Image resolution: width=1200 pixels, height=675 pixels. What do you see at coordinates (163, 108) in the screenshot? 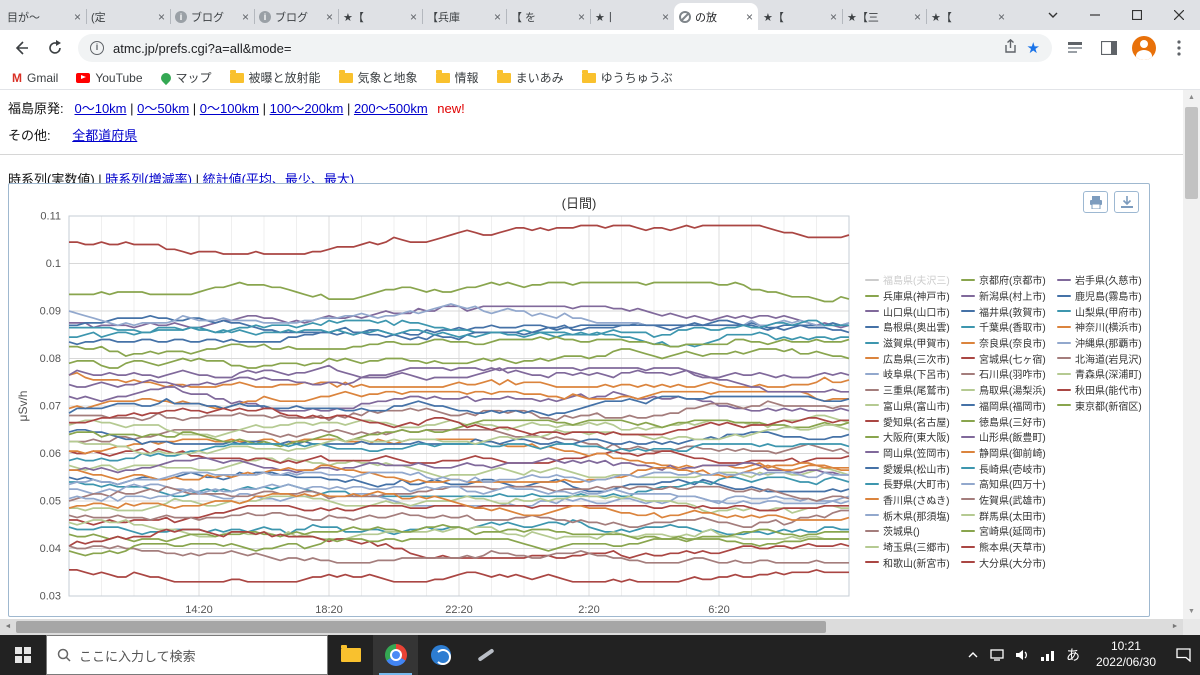
I see `distance-range-link: 0〜50km` at bounding box center [163, 108].